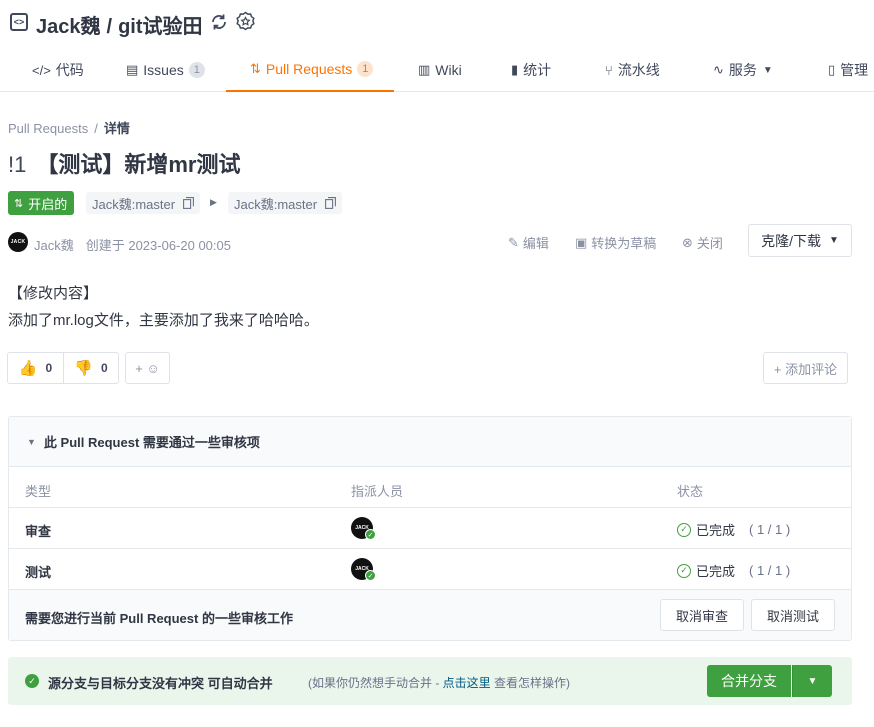 The image size is (874, 727). I want to click on thumbs-up-button: 👍 0, so click(35, 368).